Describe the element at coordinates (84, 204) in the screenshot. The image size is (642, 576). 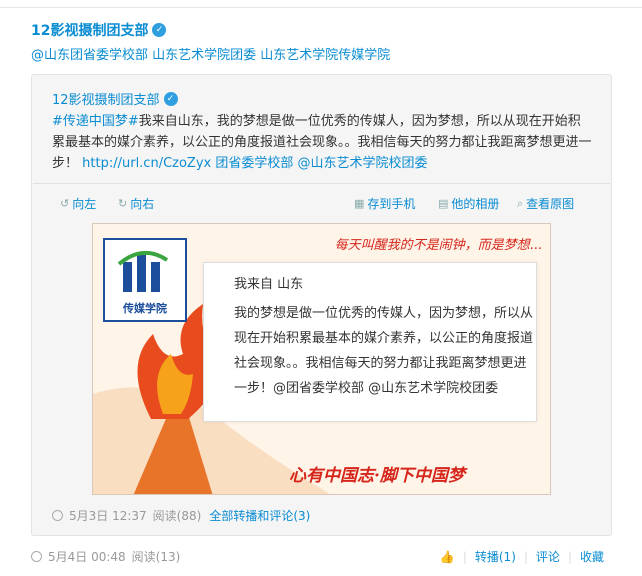
I see `rotate-left-label: 向左` at that location.